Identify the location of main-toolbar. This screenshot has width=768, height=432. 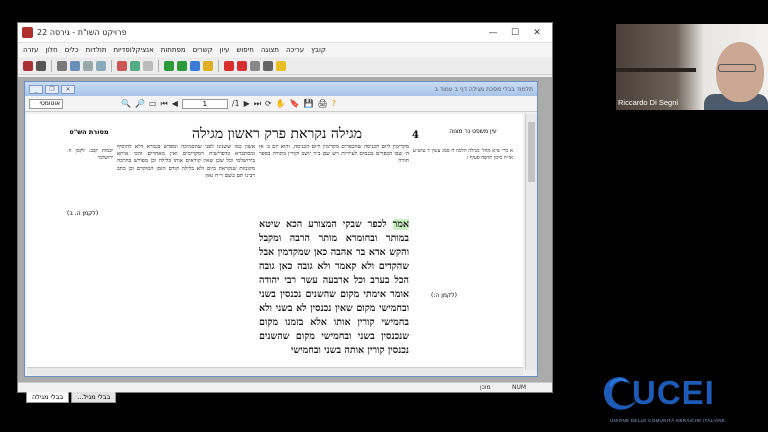
(285, 66).